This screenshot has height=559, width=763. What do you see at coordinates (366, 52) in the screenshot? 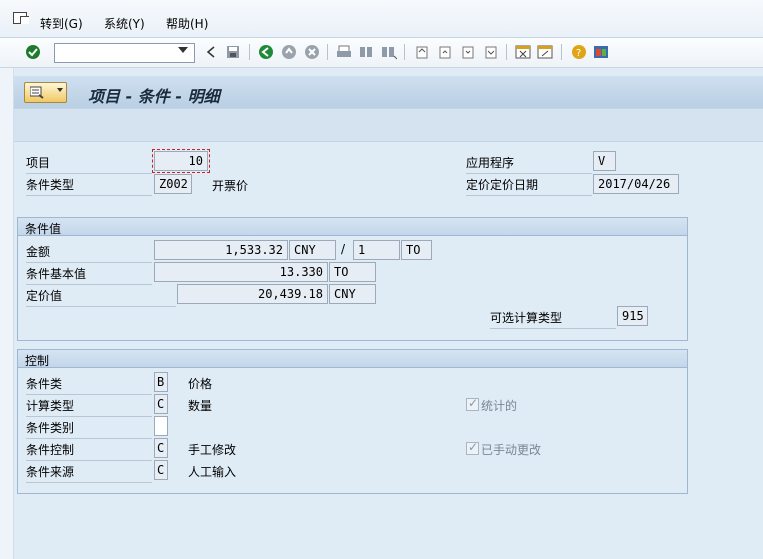
I see `find-icon` at bounding box center [366, 52].